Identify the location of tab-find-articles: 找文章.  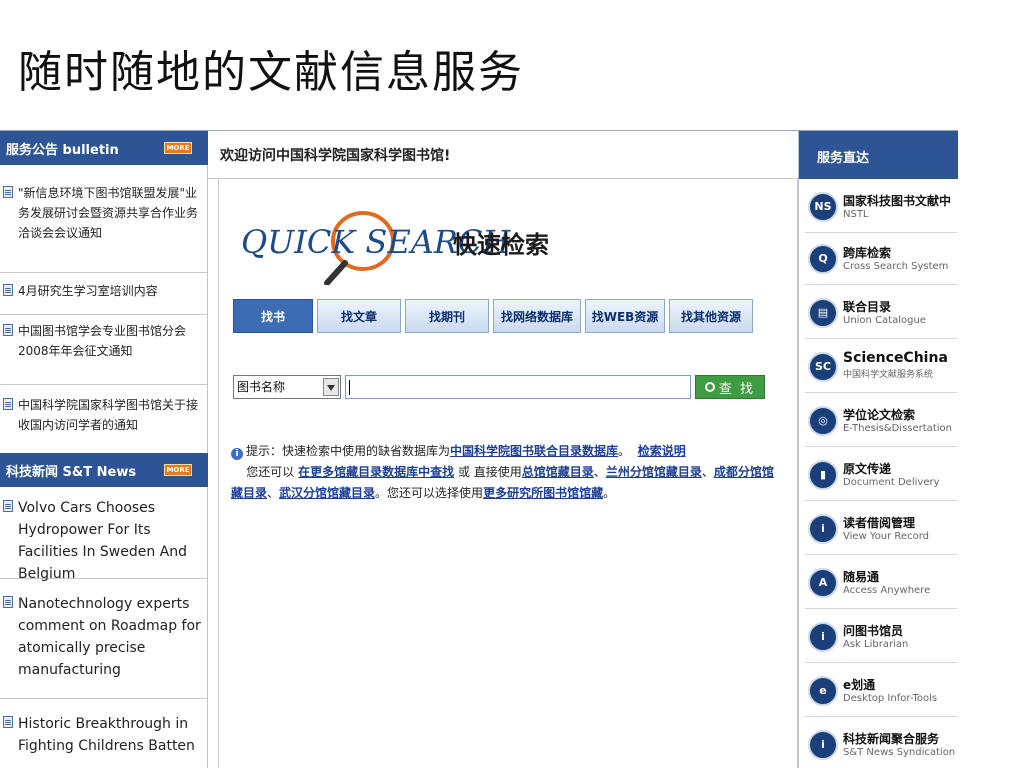
(359, 316).